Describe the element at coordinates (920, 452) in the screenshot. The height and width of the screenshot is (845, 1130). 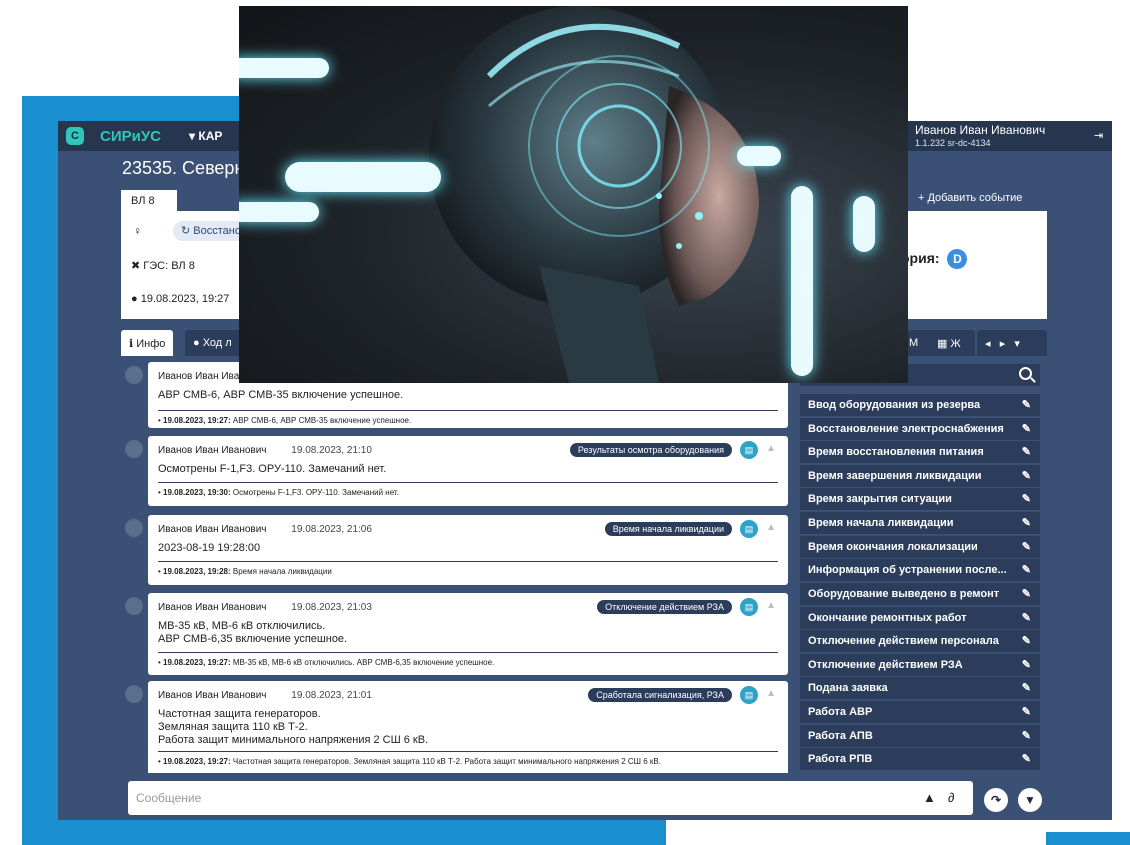
I see `side-item: Время восстановления питания ✎` at that location.